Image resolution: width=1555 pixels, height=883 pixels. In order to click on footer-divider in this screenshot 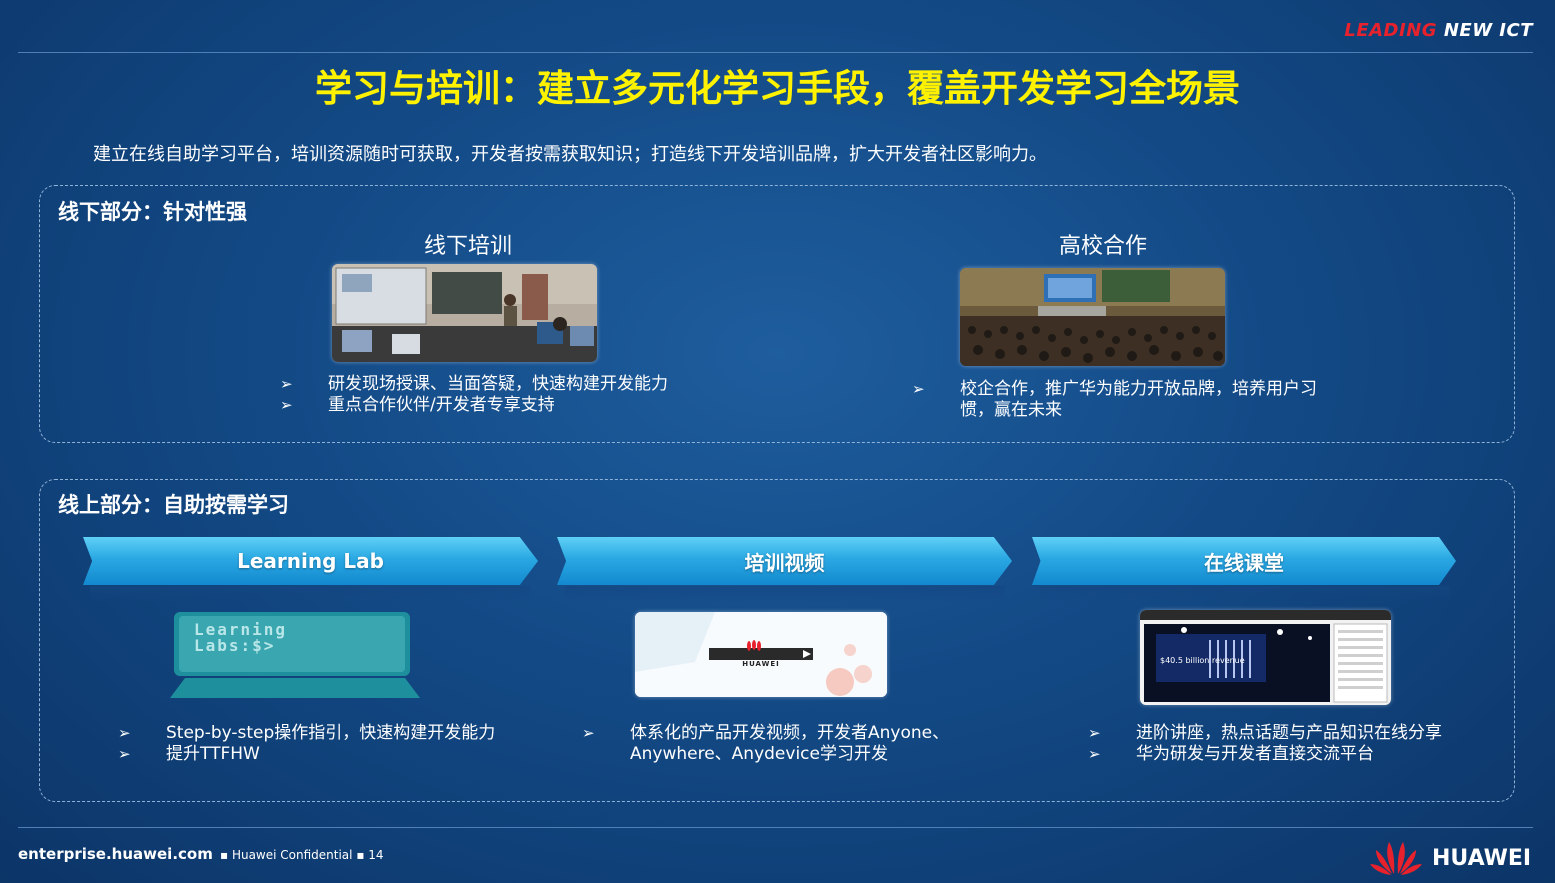, I will do `click(775, 827)`.